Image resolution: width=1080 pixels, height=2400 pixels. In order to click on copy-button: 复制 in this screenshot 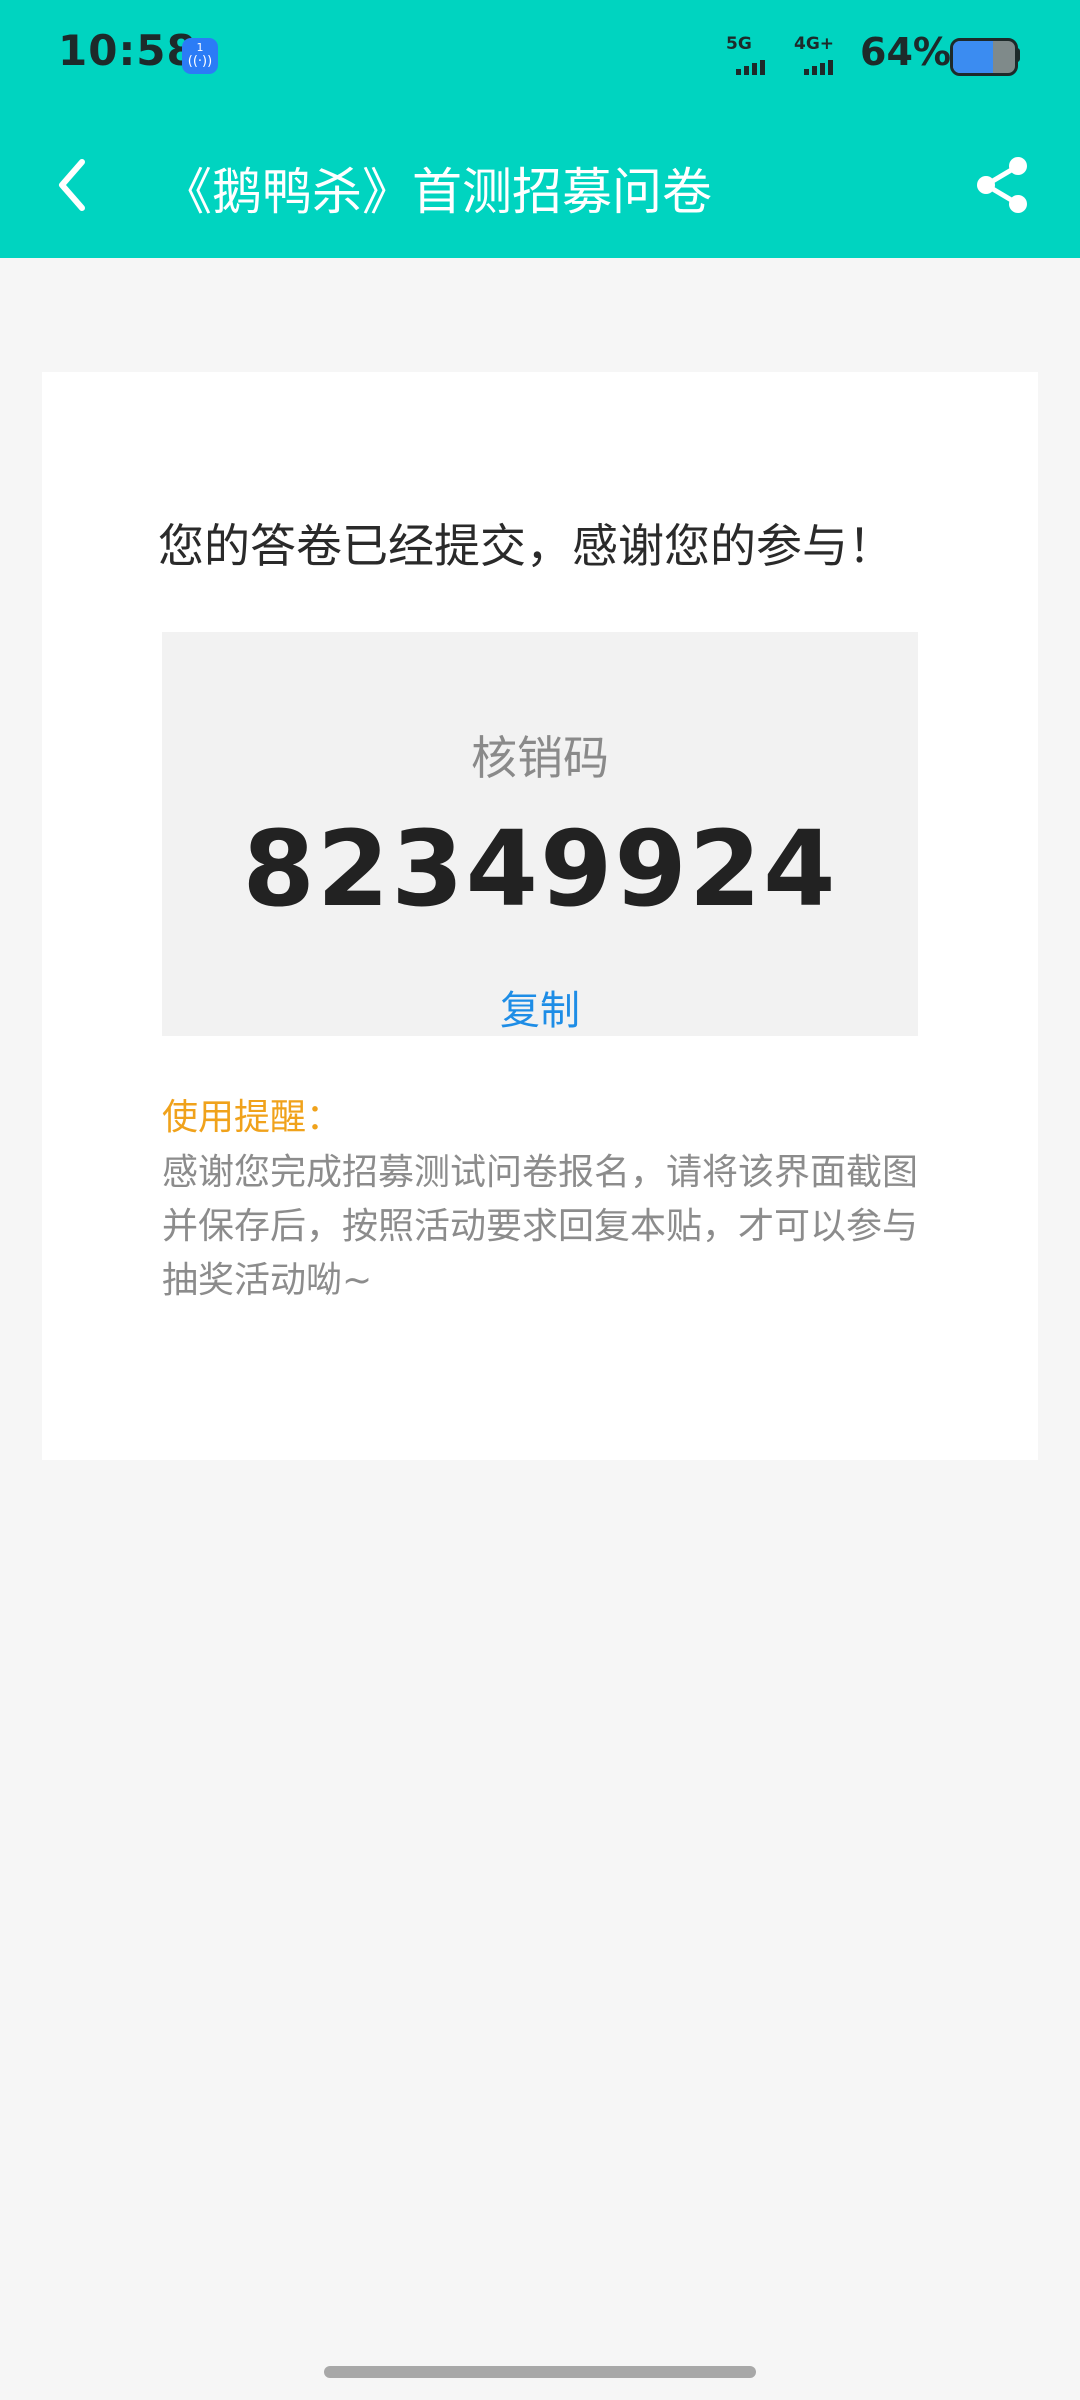, I will do `click(540, 1007)`.